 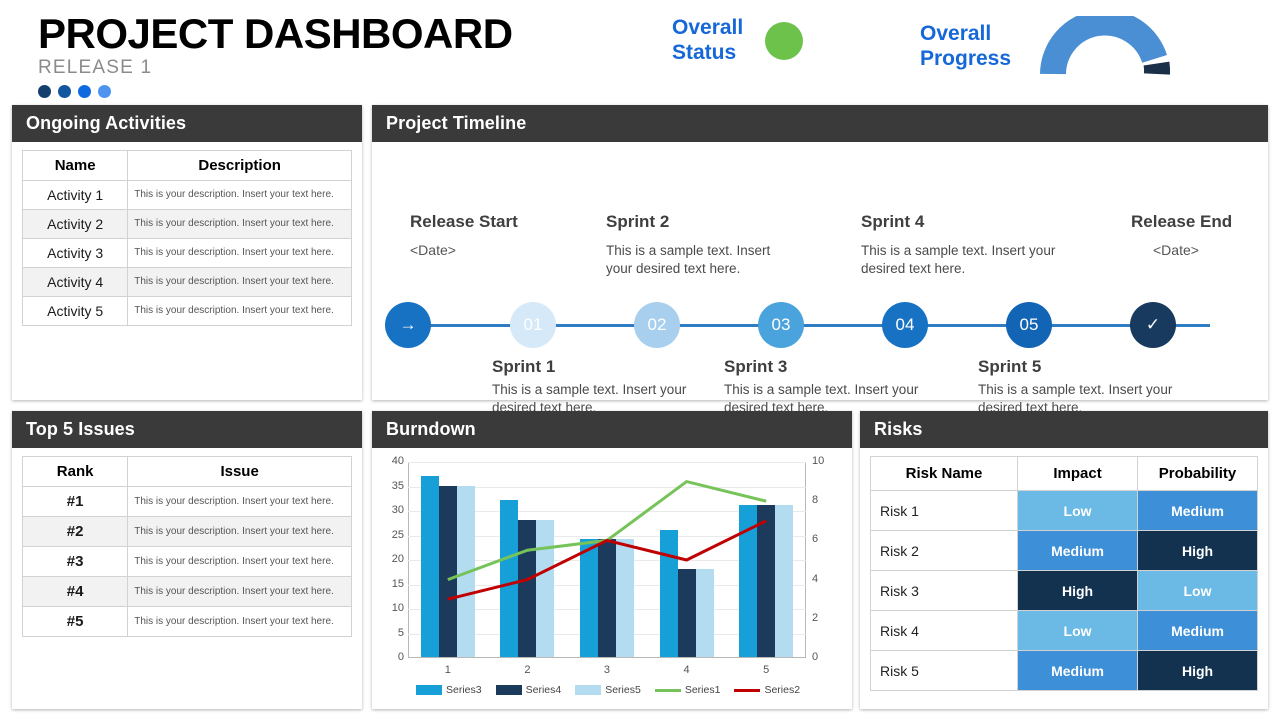 I want to click on legend-label: Series2, so click(x=782, y=690).